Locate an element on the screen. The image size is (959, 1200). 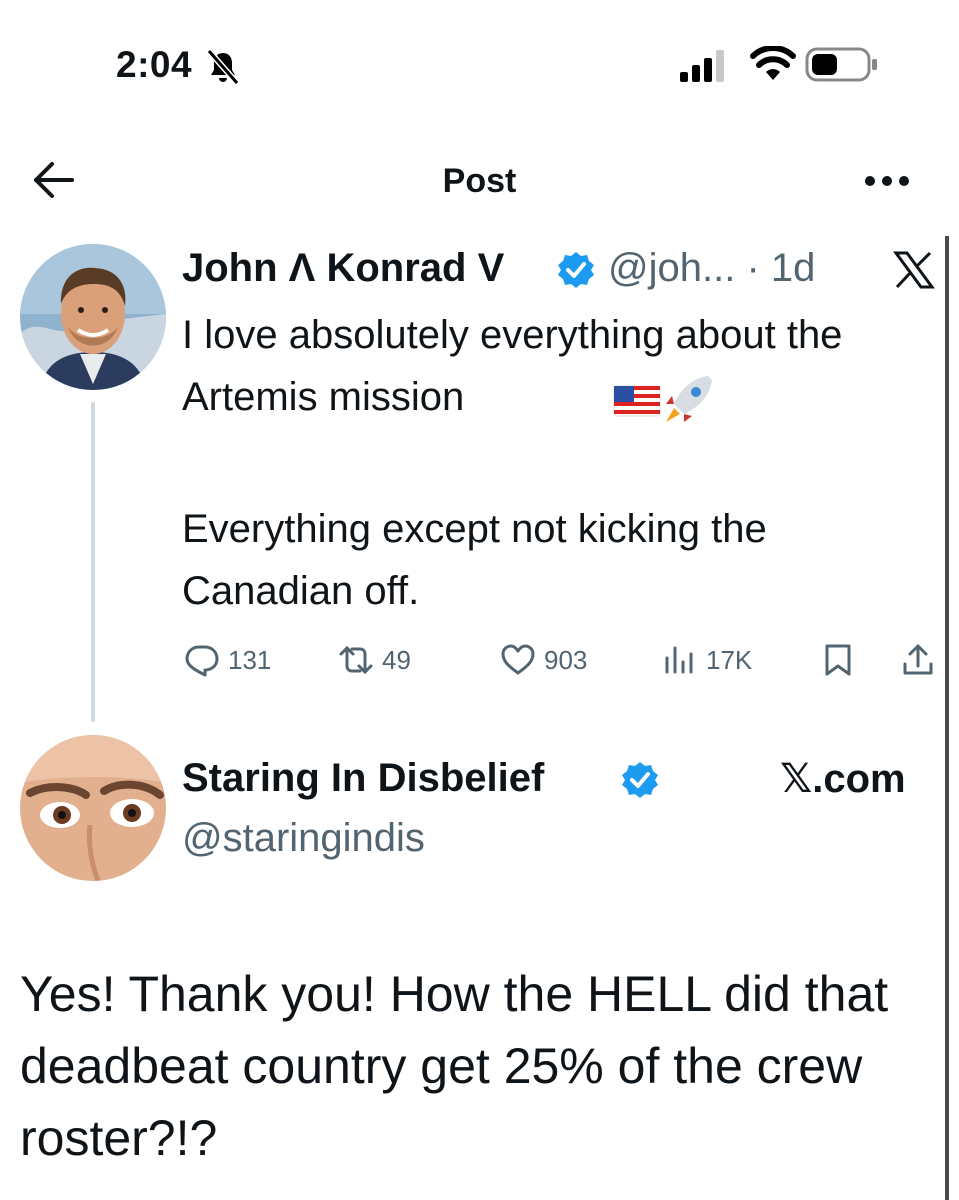
rocket-emoji is located at coordinates (689, 399).